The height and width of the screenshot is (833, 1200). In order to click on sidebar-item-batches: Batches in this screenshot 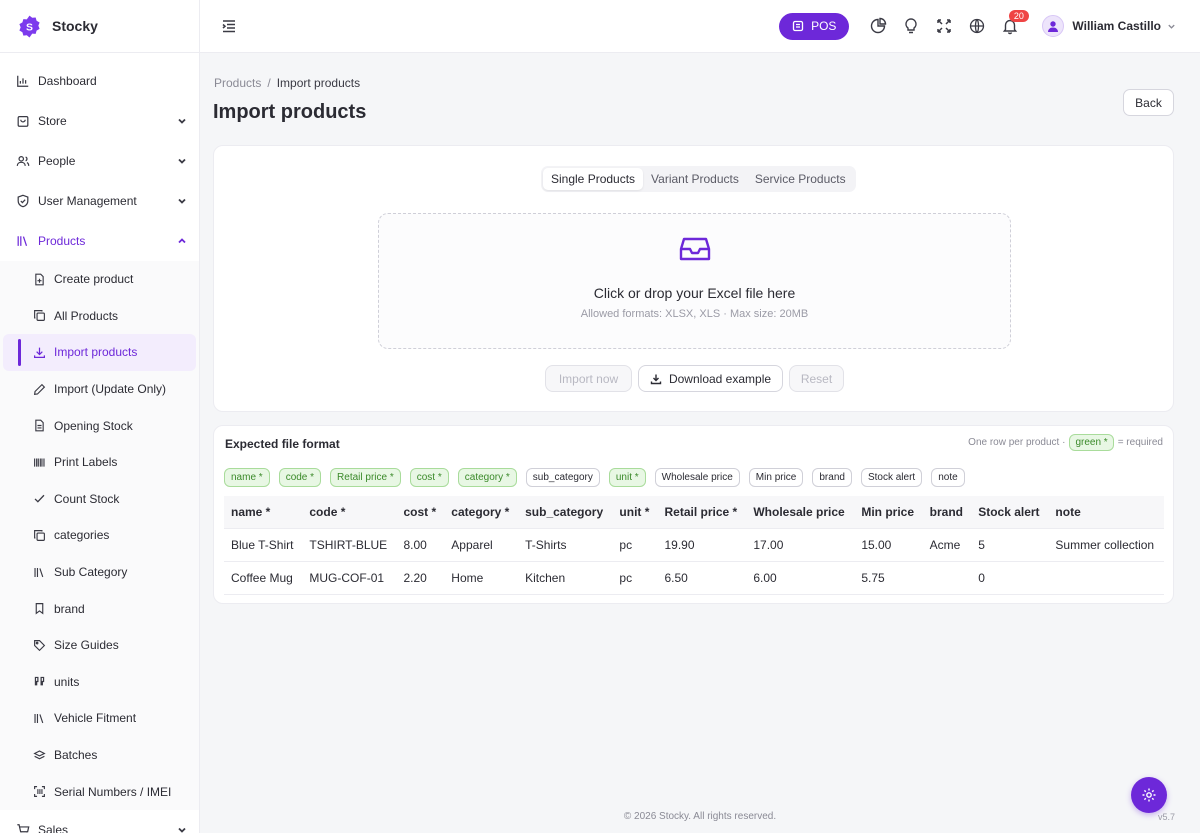, I will do `click(99, 755)`.